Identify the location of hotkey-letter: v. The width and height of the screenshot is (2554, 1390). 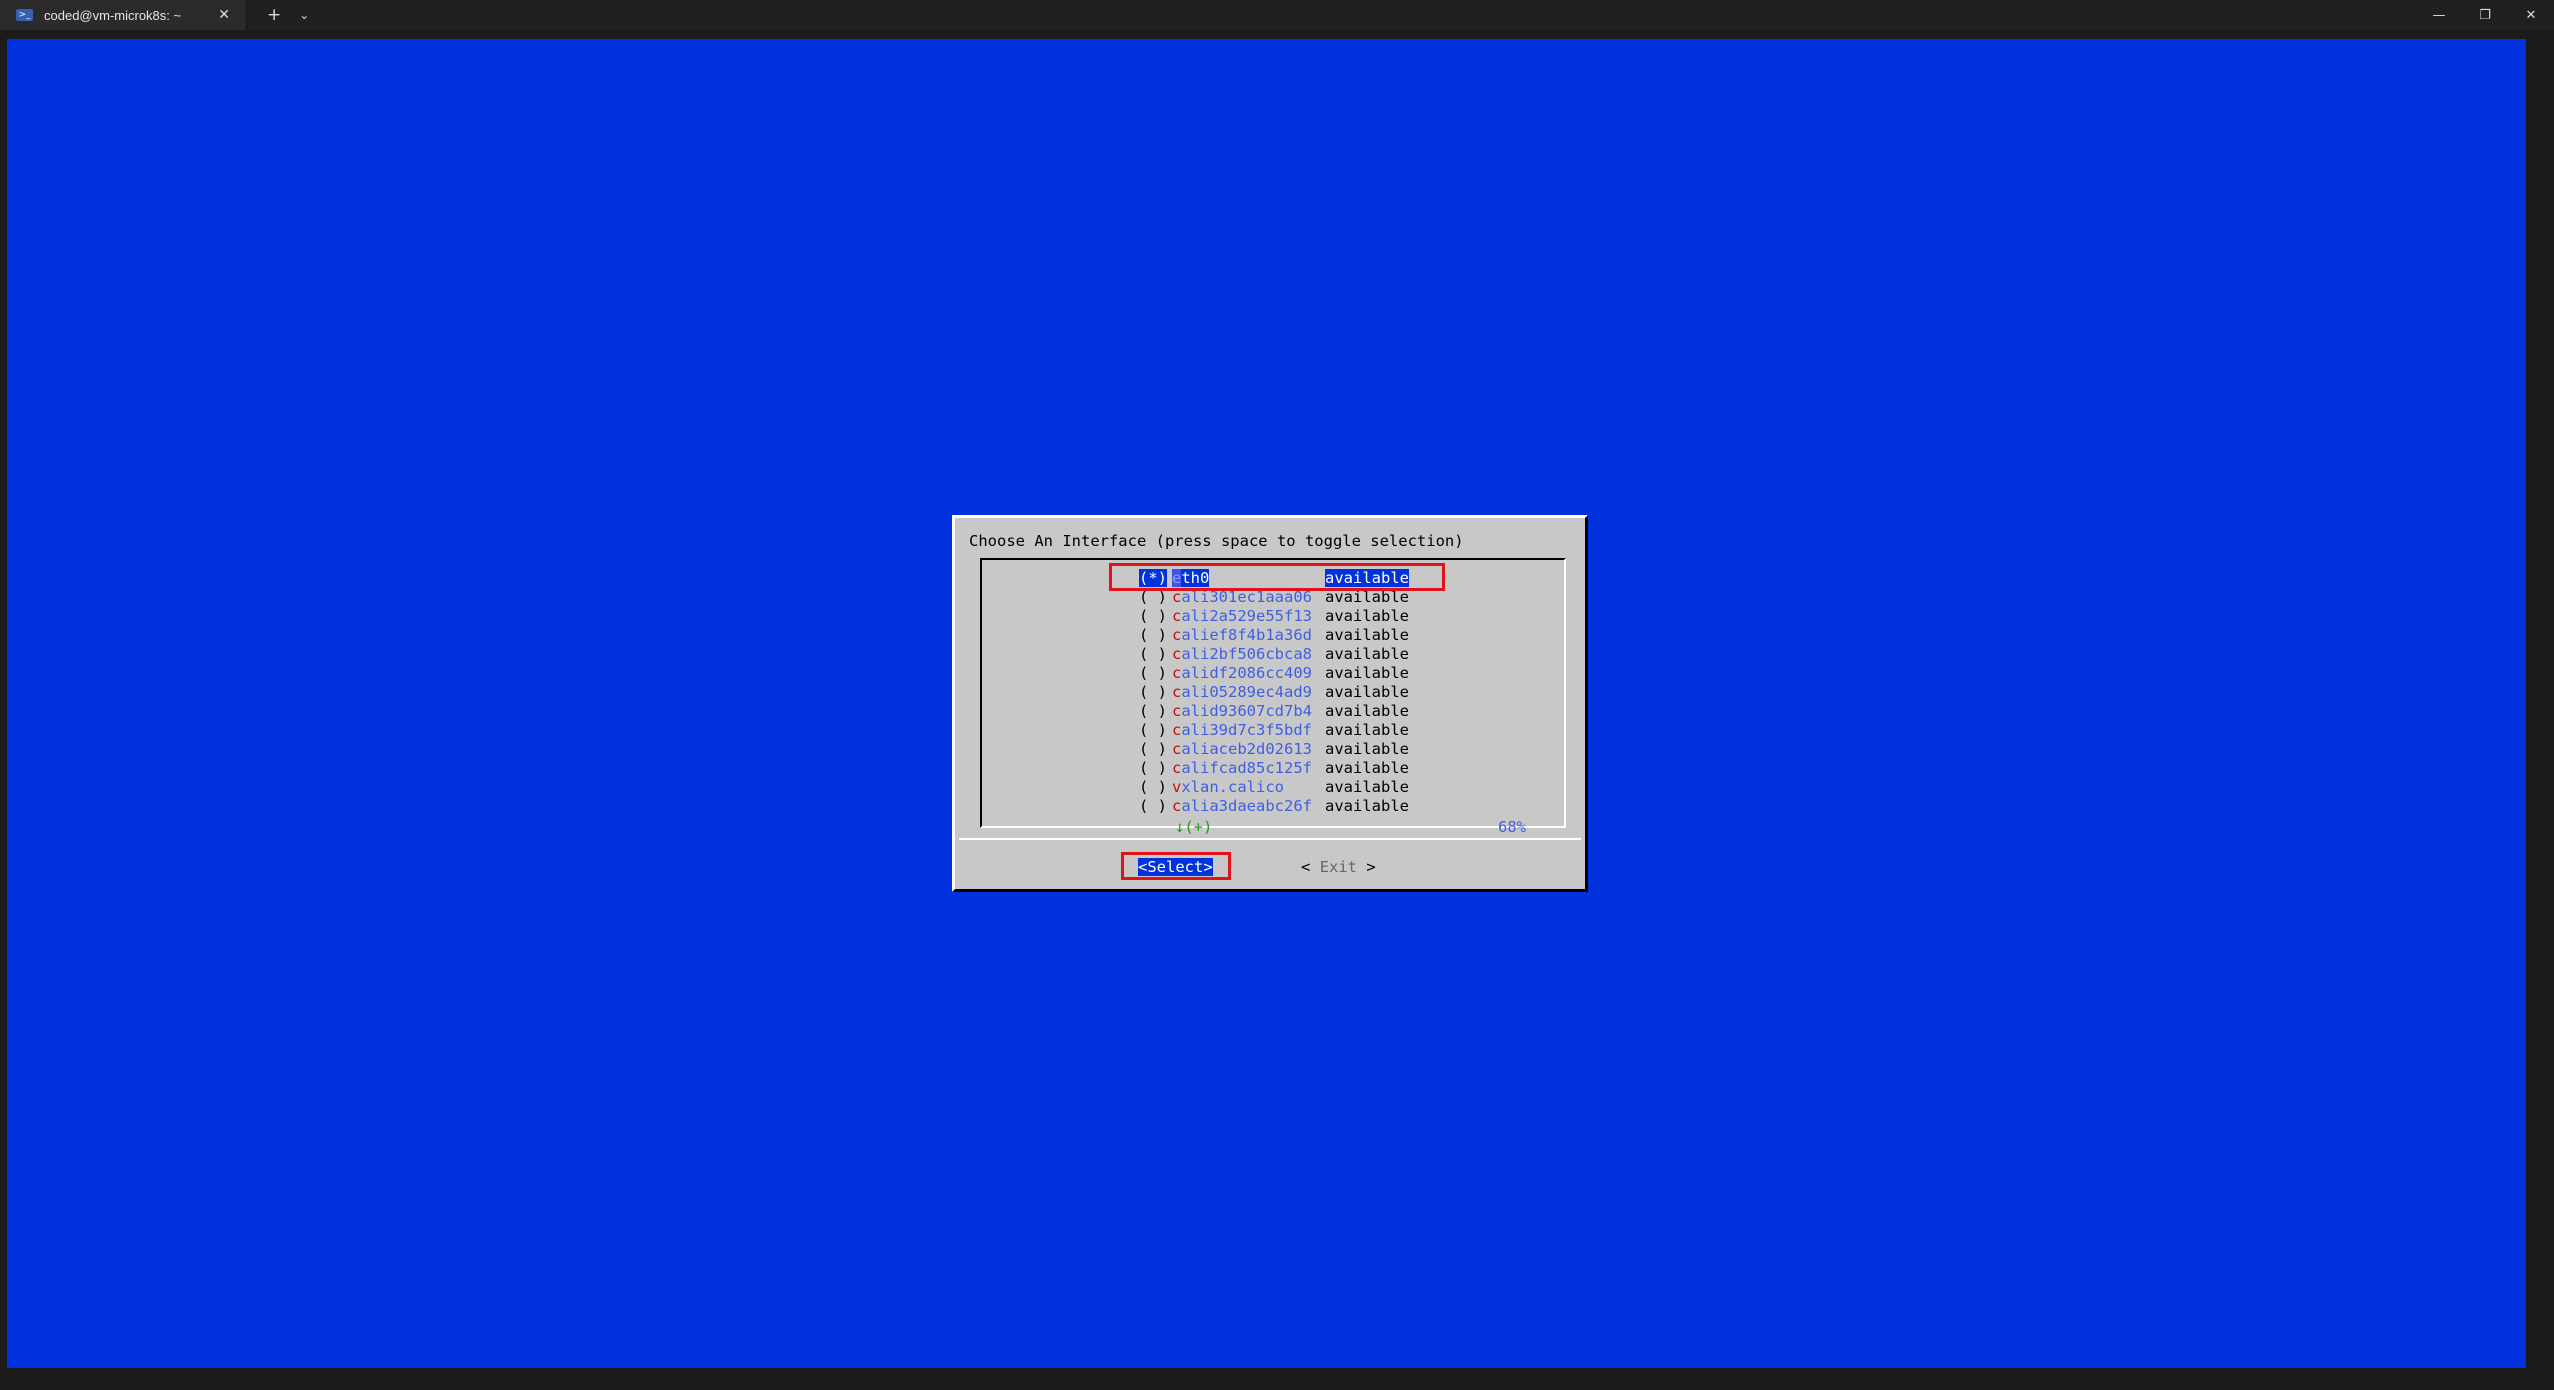
(1177, 787).